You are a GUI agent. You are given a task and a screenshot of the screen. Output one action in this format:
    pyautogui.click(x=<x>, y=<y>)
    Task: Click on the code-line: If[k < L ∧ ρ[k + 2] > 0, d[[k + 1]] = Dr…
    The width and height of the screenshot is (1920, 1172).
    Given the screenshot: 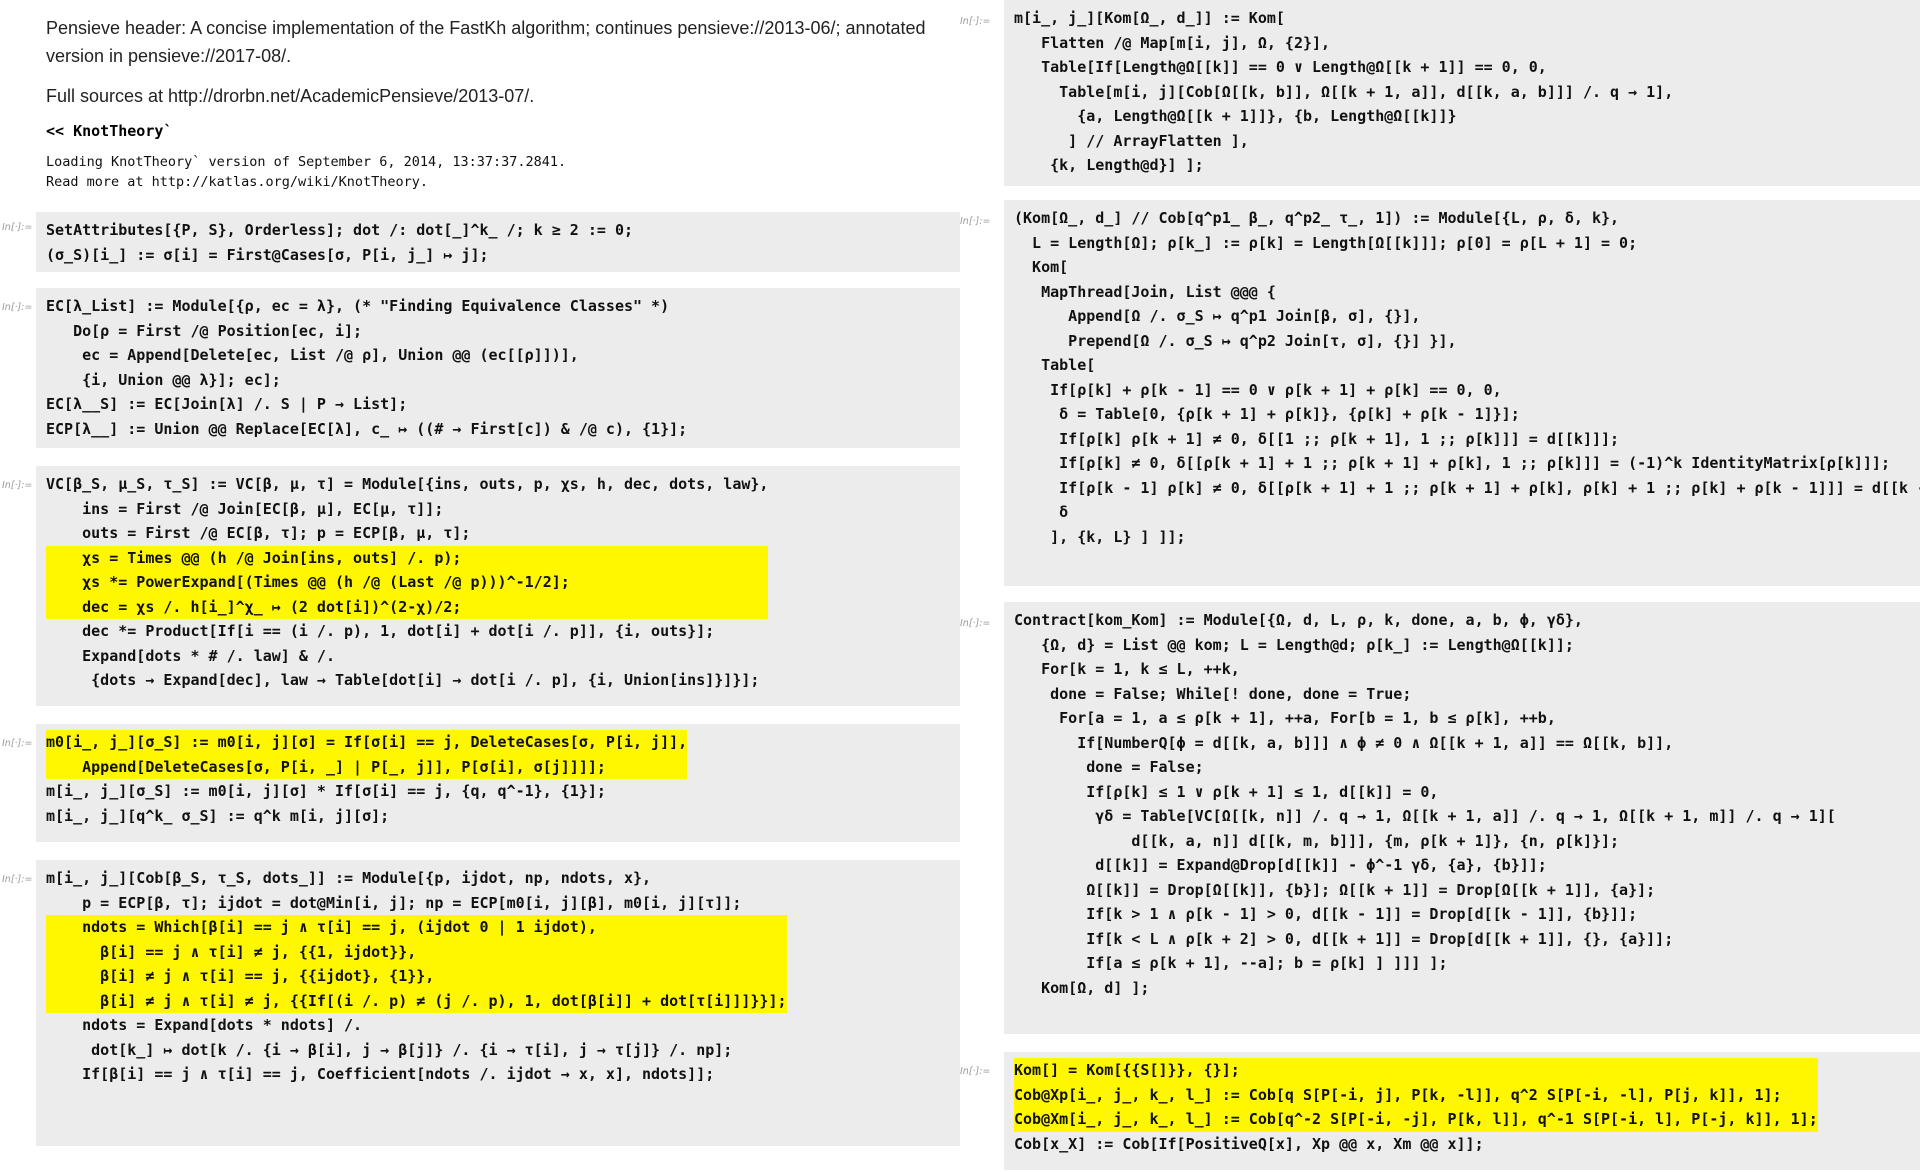 What is the action you would take?
    pyautogui.click(x=1344, y=938)
    